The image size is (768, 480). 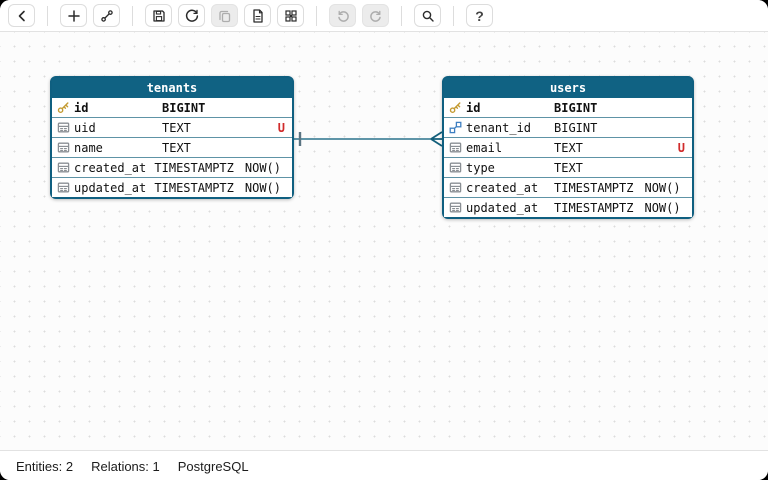 I want to click on undo-button, so click(x=342, y=15).